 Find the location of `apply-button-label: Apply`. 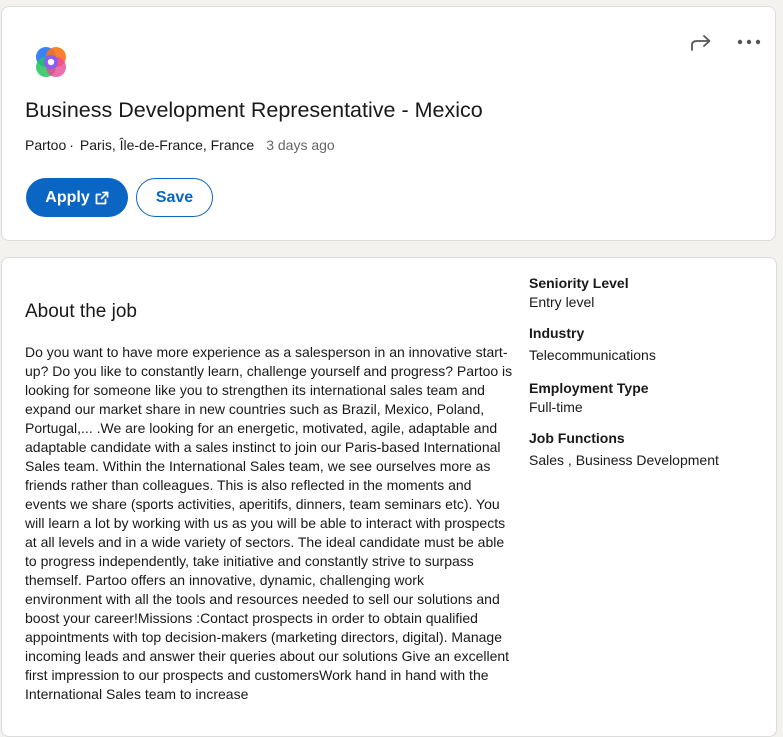

apply-button-label: Apply is located at coordinates (67, 197).